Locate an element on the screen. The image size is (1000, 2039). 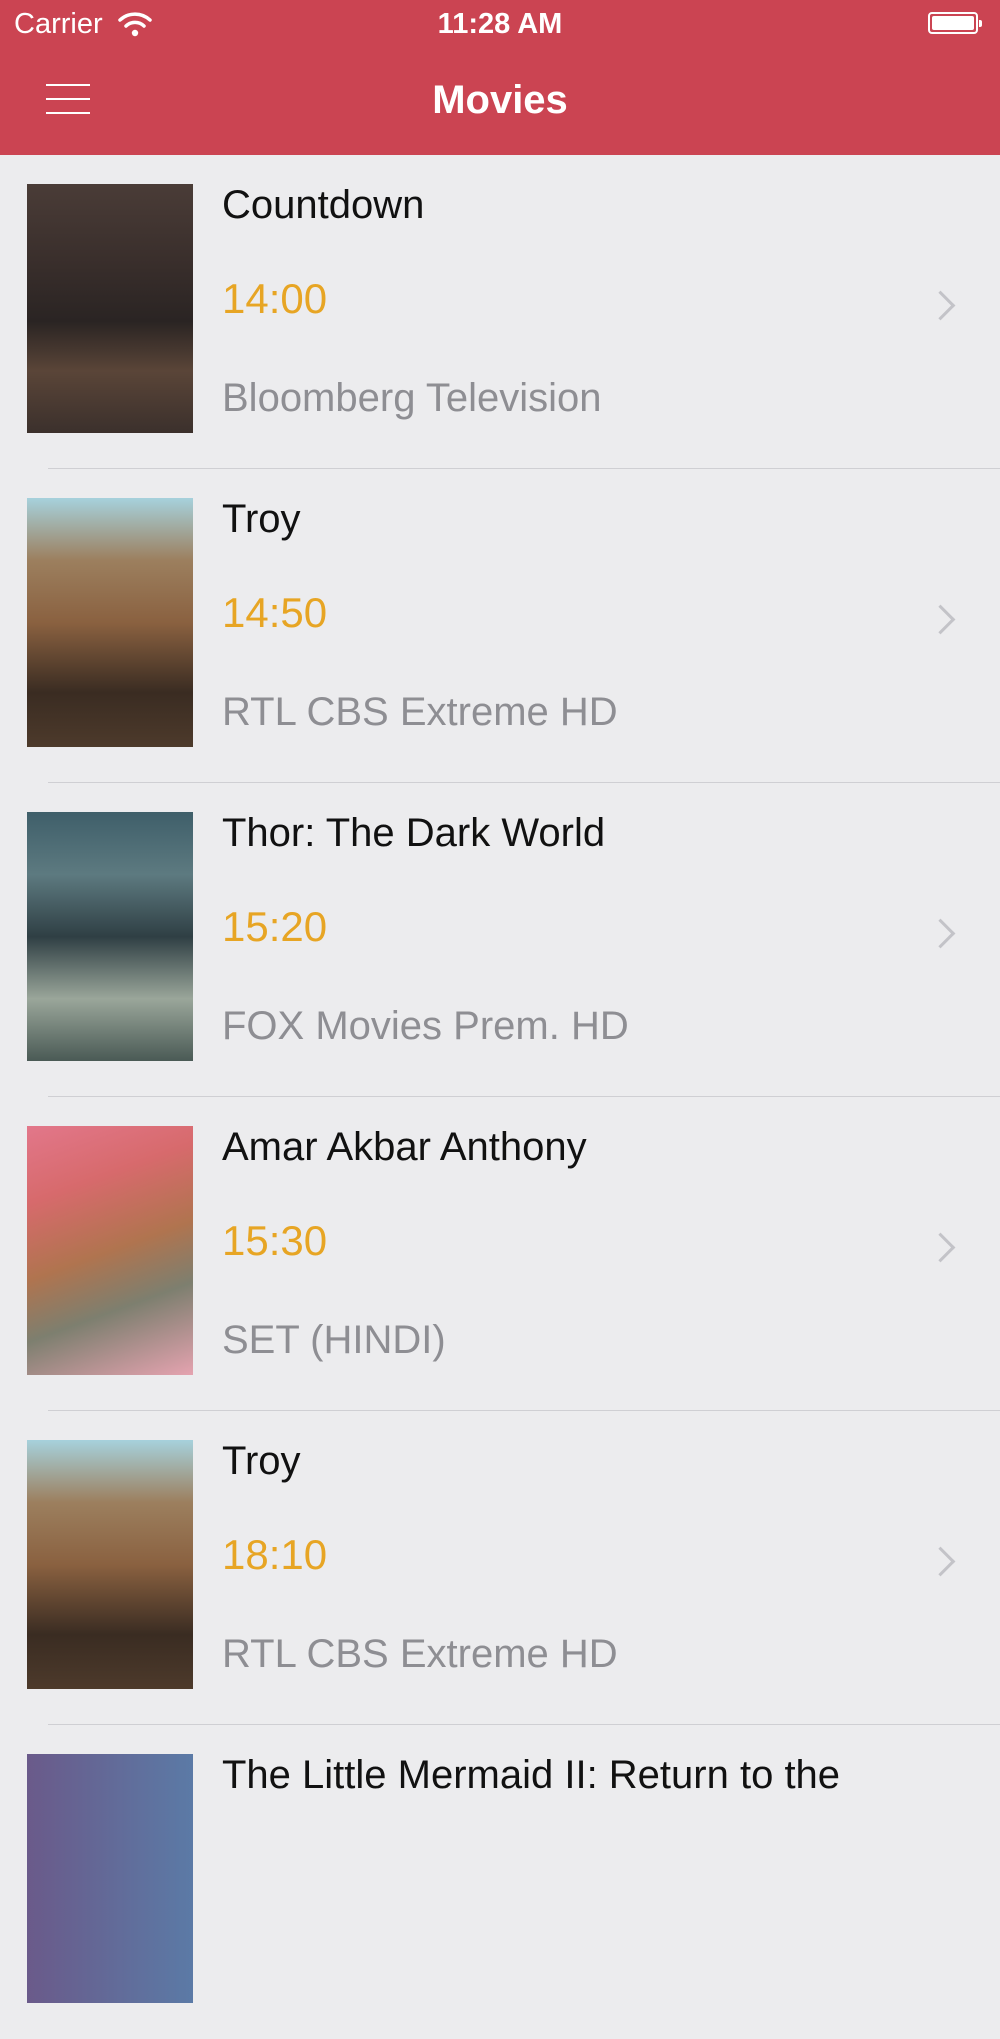
battery-icon is located at coordinates (955, 23).